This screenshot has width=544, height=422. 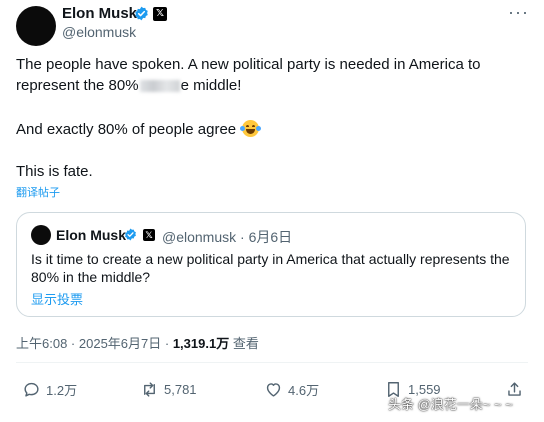 What do you see at coordinates (31, 389) in the screenshot?
I see `reply-icon` at bounding box center [31, 389].